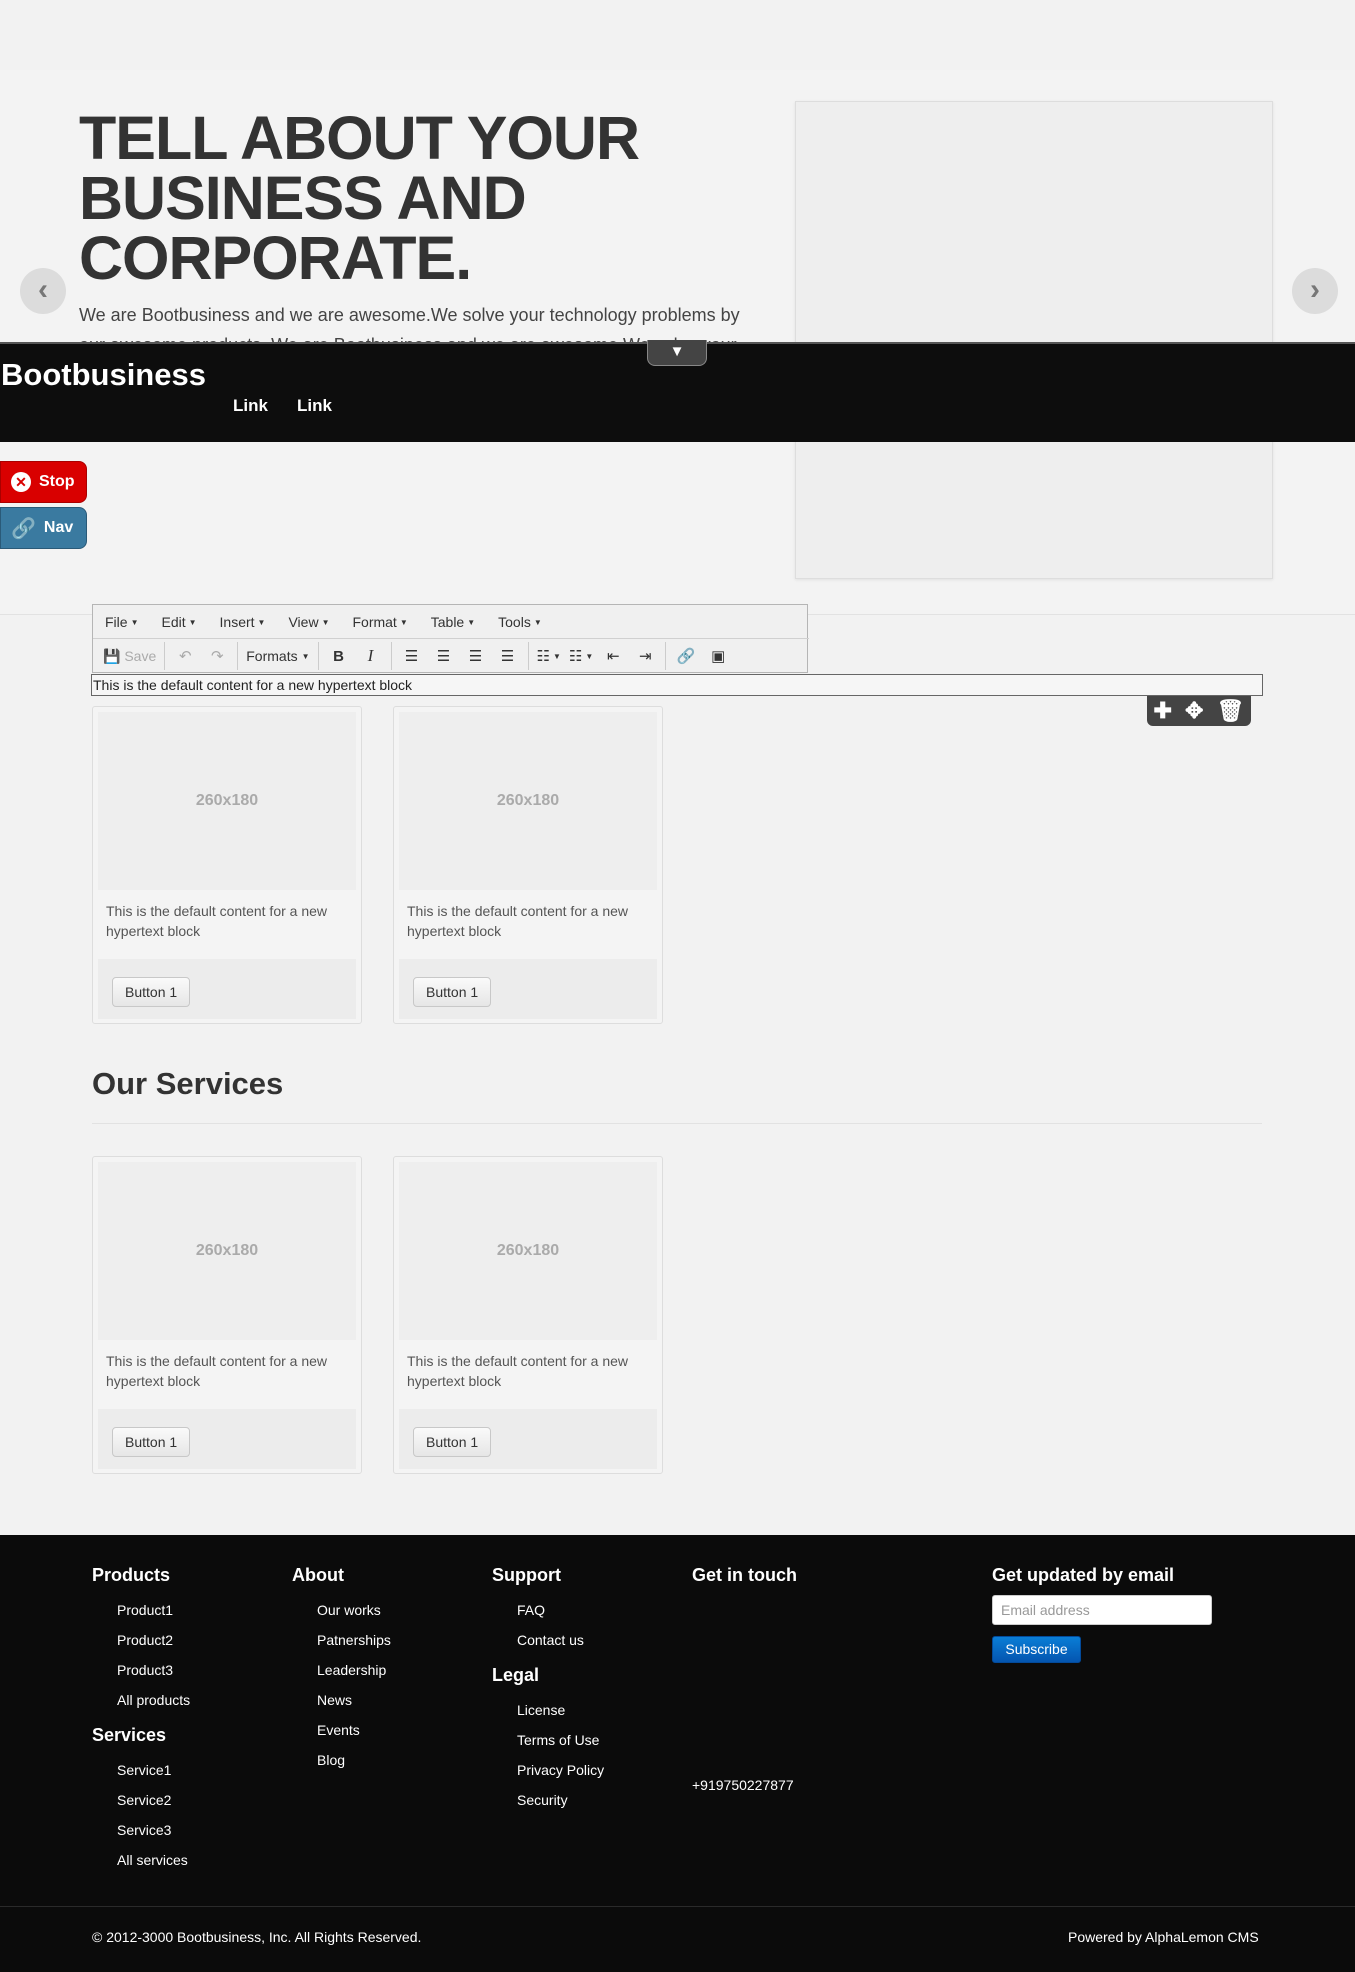 The width and height of the screenshot is (1355, 1972). I want to click on footer-link: Our works, so click(349, 1610).